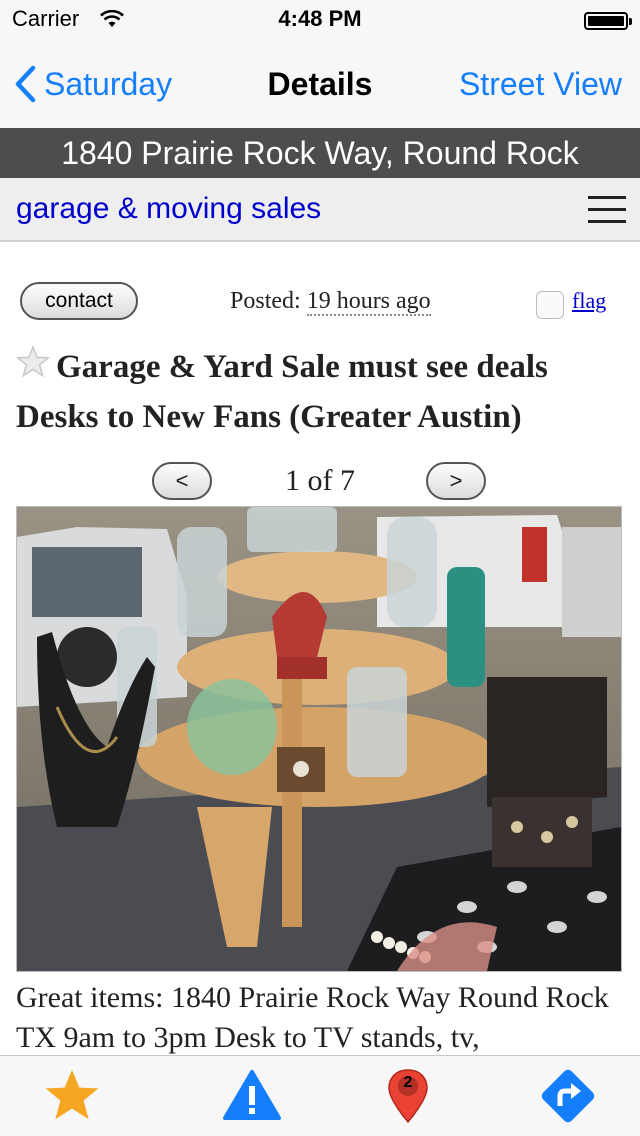 The image size is (640, 1136). What do you see at coordinates (608, 21) in the screenshot?
I see `battery-icon` at bounding box center [608, 21].